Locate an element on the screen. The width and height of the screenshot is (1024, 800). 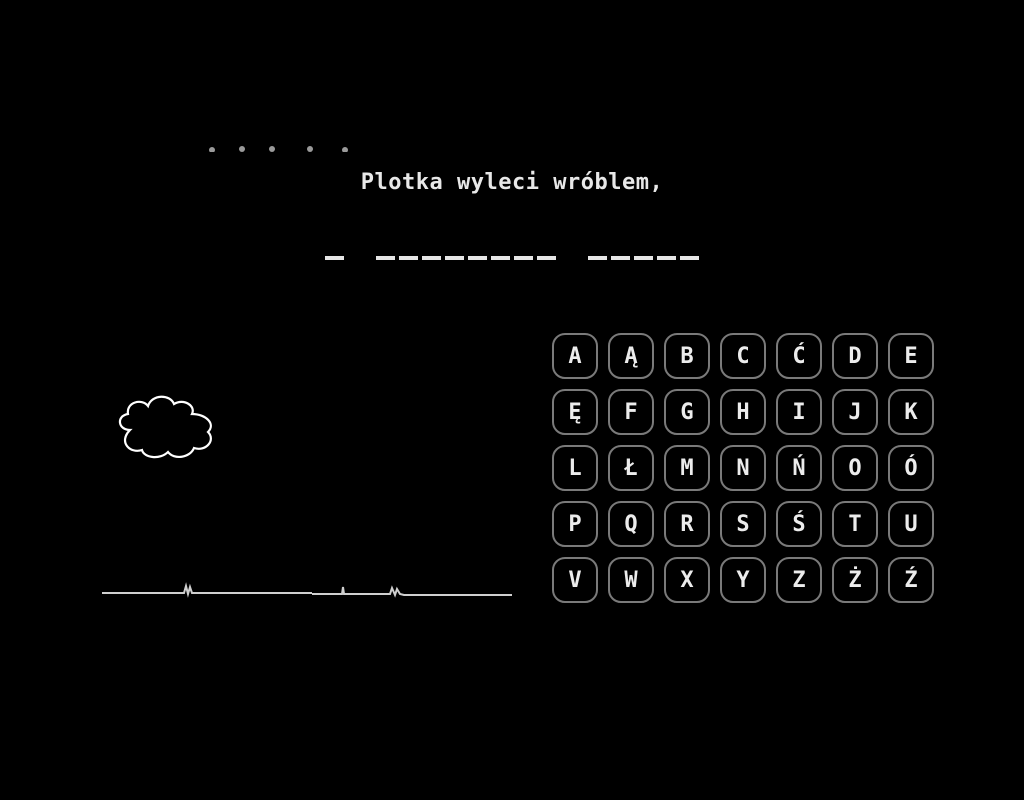
letter-key: B is located at coordinates (687, 356).